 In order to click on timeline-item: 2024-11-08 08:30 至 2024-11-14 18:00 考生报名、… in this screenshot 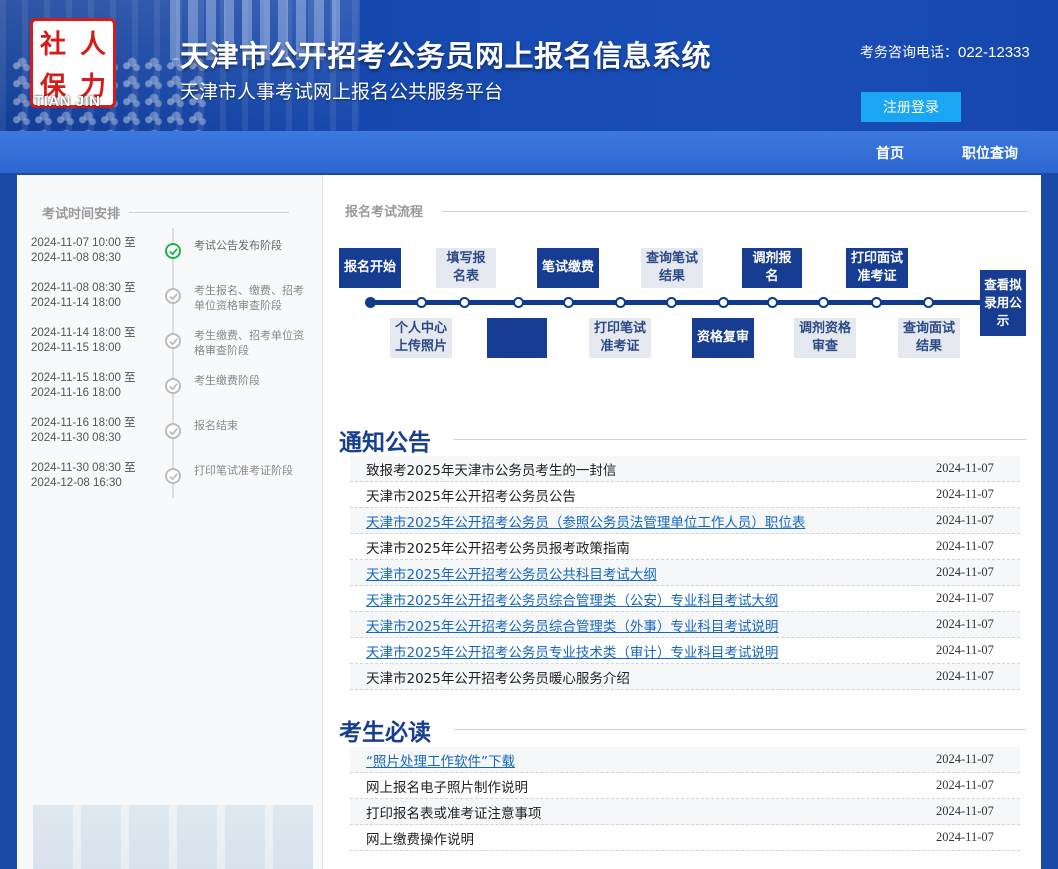, I will do `click(170, 301)`.